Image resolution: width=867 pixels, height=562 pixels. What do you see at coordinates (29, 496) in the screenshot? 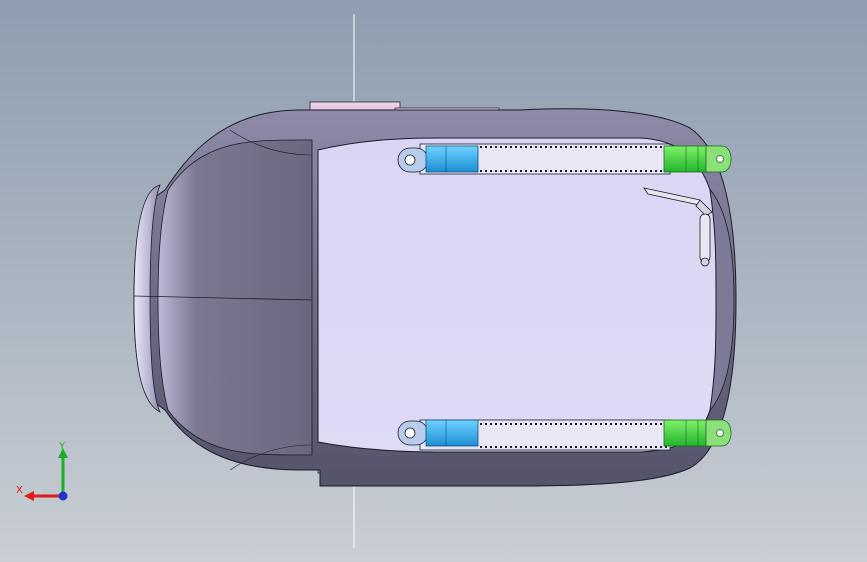
I see `x-axis-arrow` at bounding box center [29, 496].